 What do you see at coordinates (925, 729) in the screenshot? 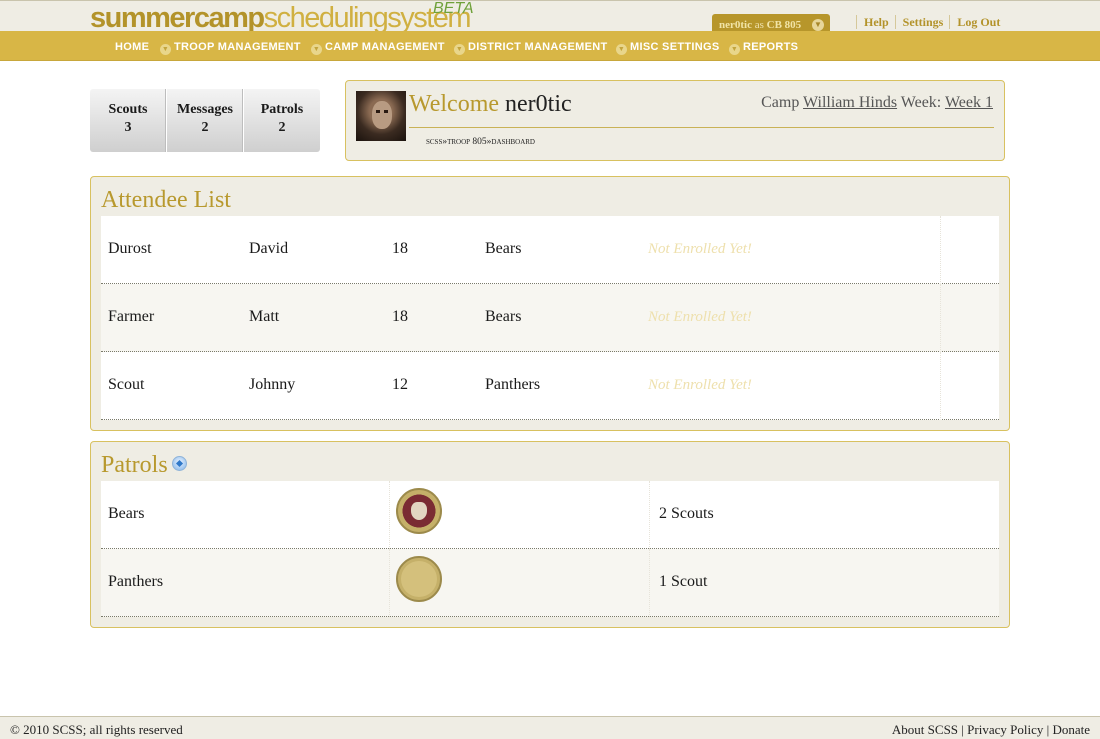
I see `about-link: About SCSS` at bounding box center [925, 729].